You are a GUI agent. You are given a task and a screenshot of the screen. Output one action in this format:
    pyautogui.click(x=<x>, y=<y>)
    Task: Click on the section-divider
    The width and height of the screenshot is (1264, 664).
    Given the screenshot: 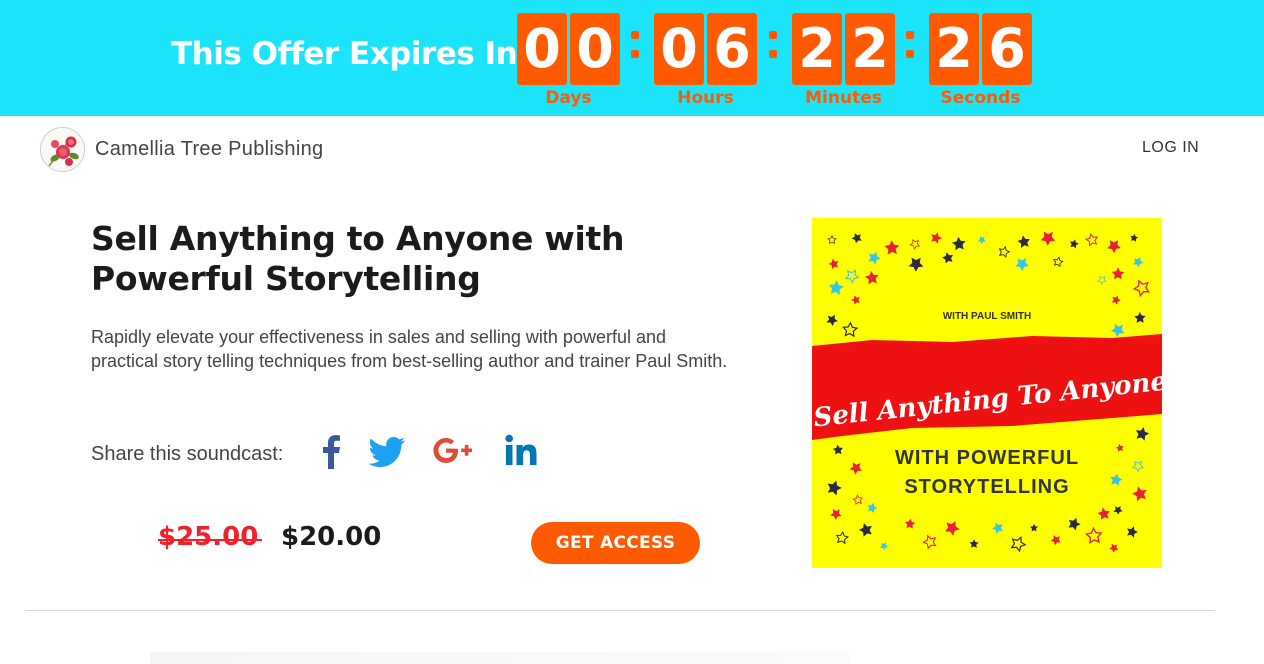 What is the action you would take?
    pyautogui.click(x=620, y=610)
    